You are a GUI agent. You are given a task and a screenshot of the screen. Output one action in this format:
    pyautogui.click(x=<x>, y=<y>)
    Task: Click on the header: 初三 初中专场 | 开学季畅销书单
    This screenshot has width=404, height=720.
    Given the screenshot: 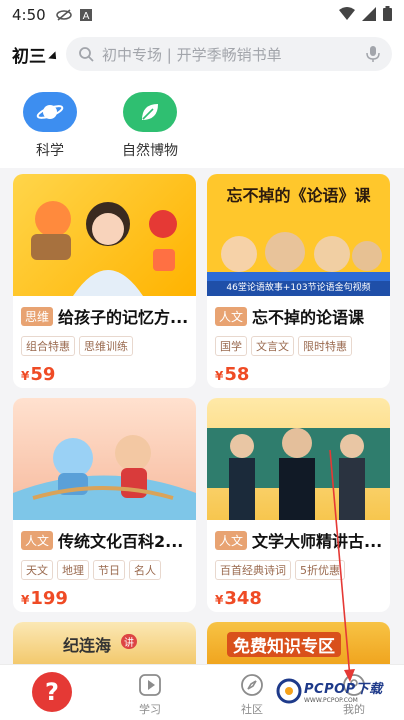 What is the action you would take?
    pyautogui.click(x=202, y=54)
    